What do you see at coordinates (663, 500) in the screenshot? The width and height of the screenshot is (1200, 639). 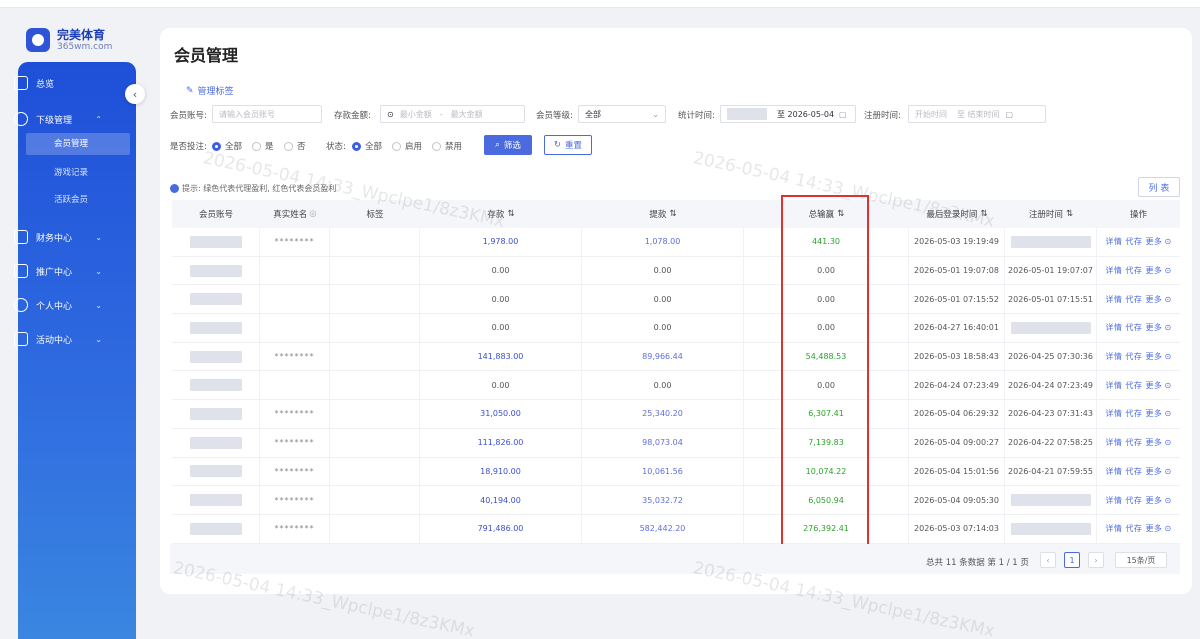 I see `cell-withdraw: 35,032.72` at bounding box center [663, 500].